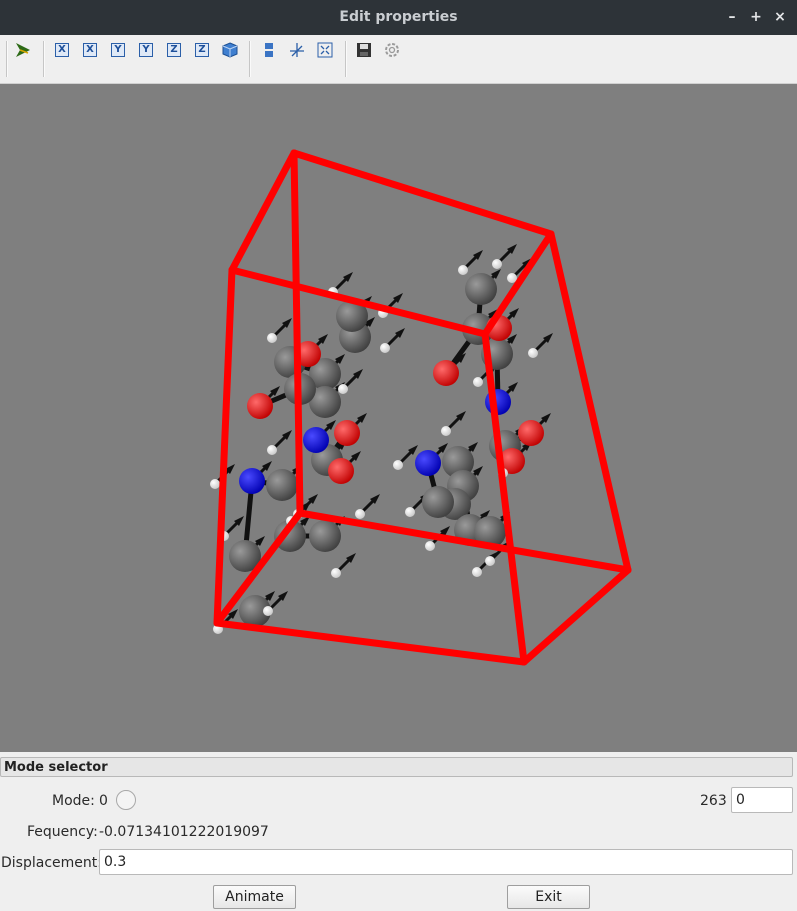 The image size is (797, 911). Describe the element at coordinates (325, 50) in the screenshot. I see `fit-icon` at that location.